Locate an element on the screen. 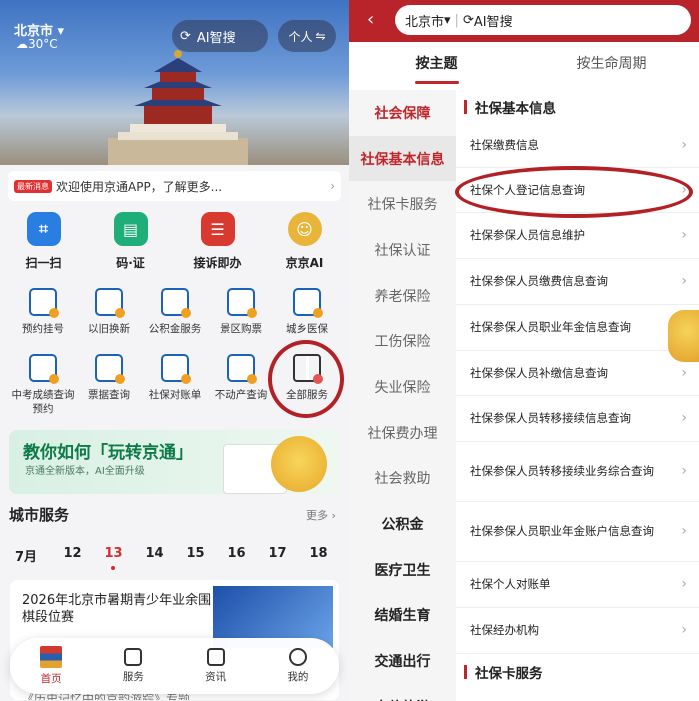  personal-button: 个人 ⇋ is located at coordinates (307, 36).